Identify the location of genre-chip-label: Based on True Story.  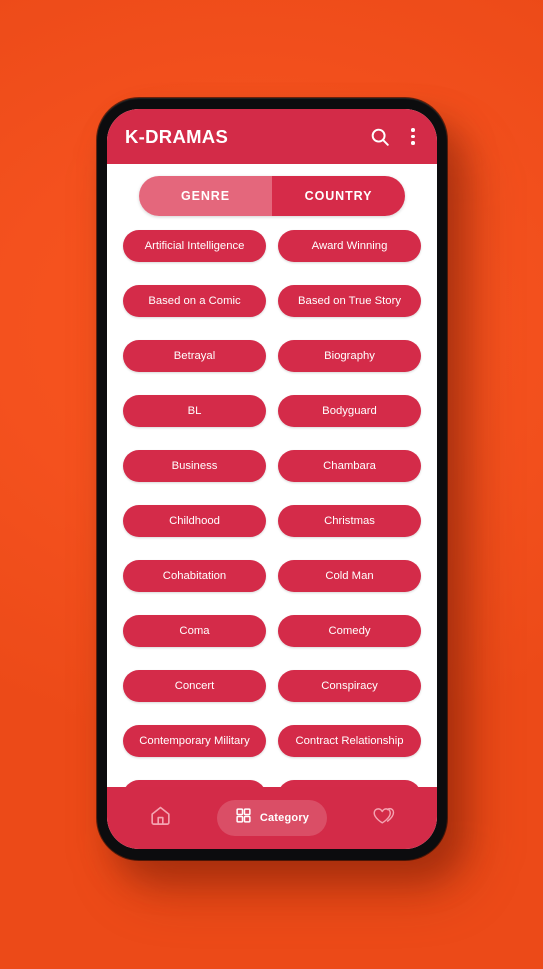
(349, 301).